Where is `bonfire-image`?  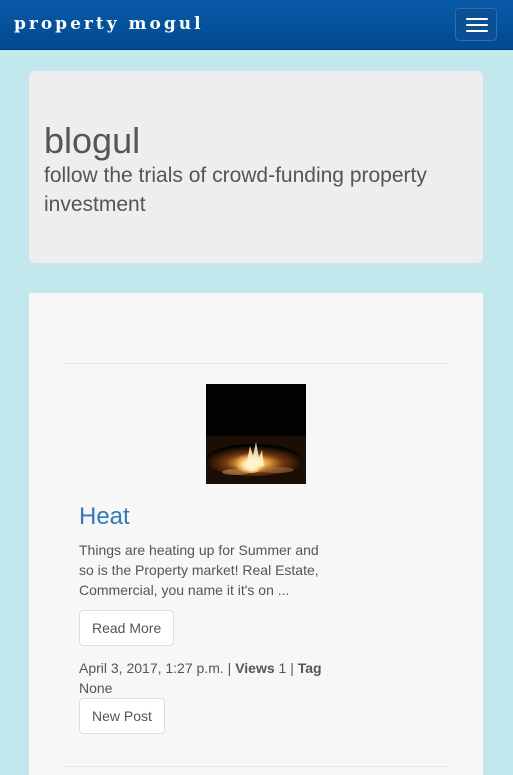 bonfire-image is located at coordinates (256, 434).